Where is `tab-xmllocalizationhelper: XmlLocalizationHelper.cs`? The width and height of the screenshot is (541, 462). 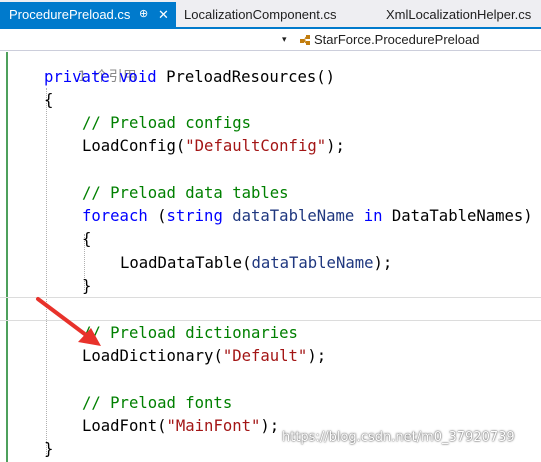 tab-xmllocalizationhelper: XmlLocalizationHelper.cs is located at coordinates (458, 14).